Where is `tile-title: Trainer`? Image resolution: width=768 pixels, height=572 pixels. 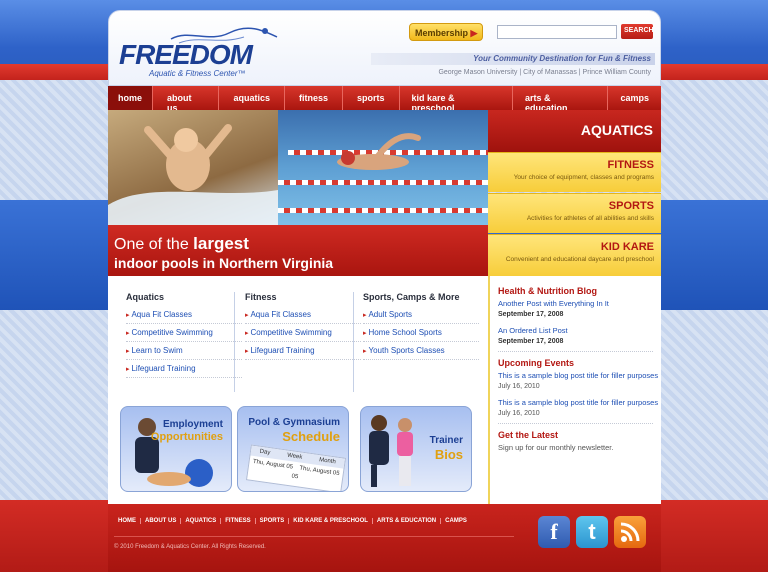 tile-title: Trainer is located at coordinates (446, 440).